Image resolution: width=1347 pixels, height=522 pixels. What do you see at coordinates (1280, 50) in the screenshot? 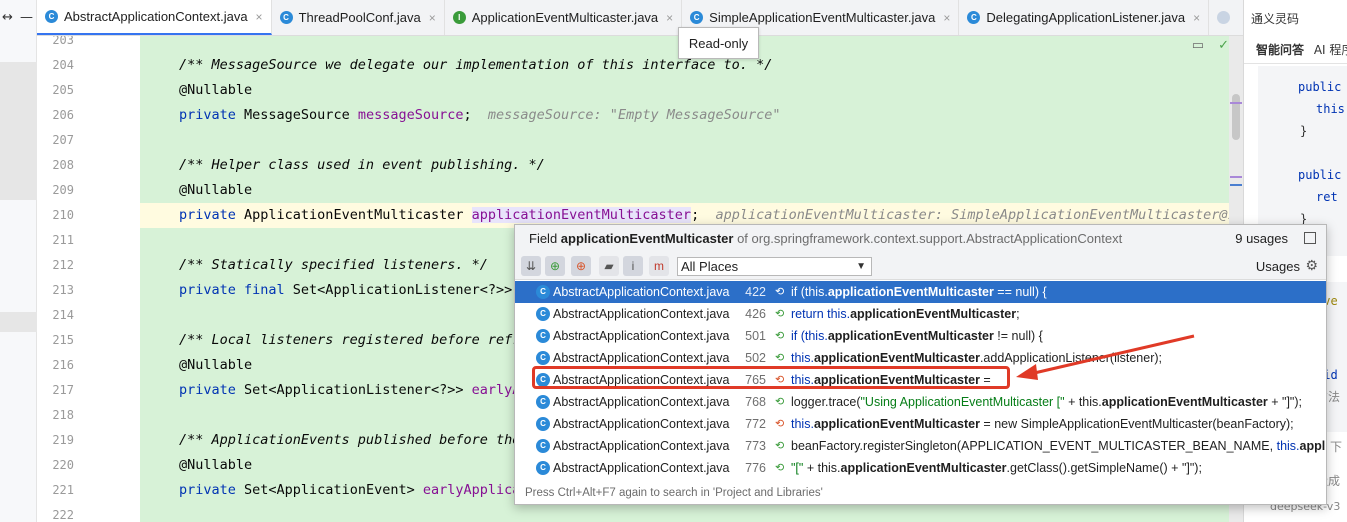
I see `tab-smart-qa: 智能问答` at bounding box center [1280, 50].